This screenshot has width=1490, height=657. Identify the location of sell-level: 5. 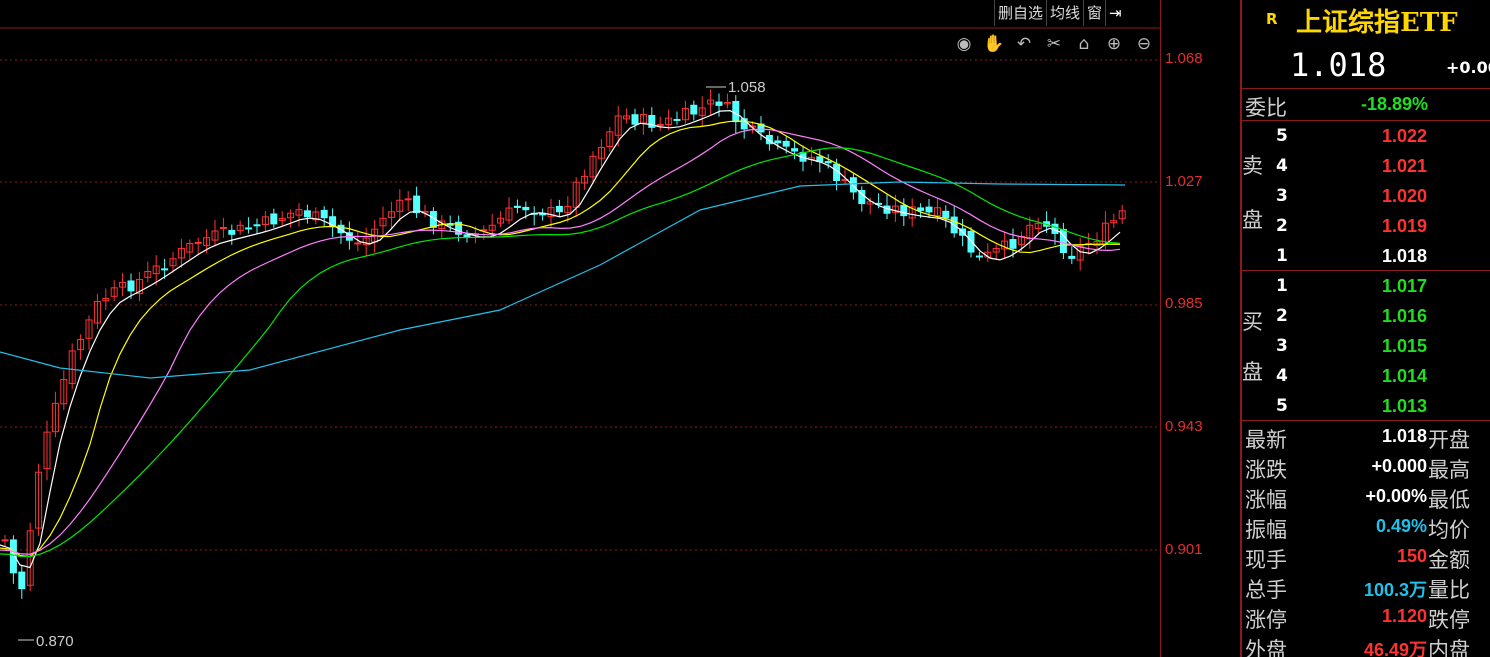
(1282, 136).